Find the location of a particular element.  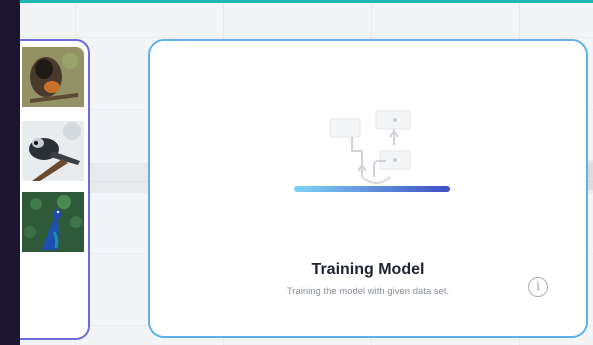

bird-photo-1-icon is located at coordinates (53, 77).